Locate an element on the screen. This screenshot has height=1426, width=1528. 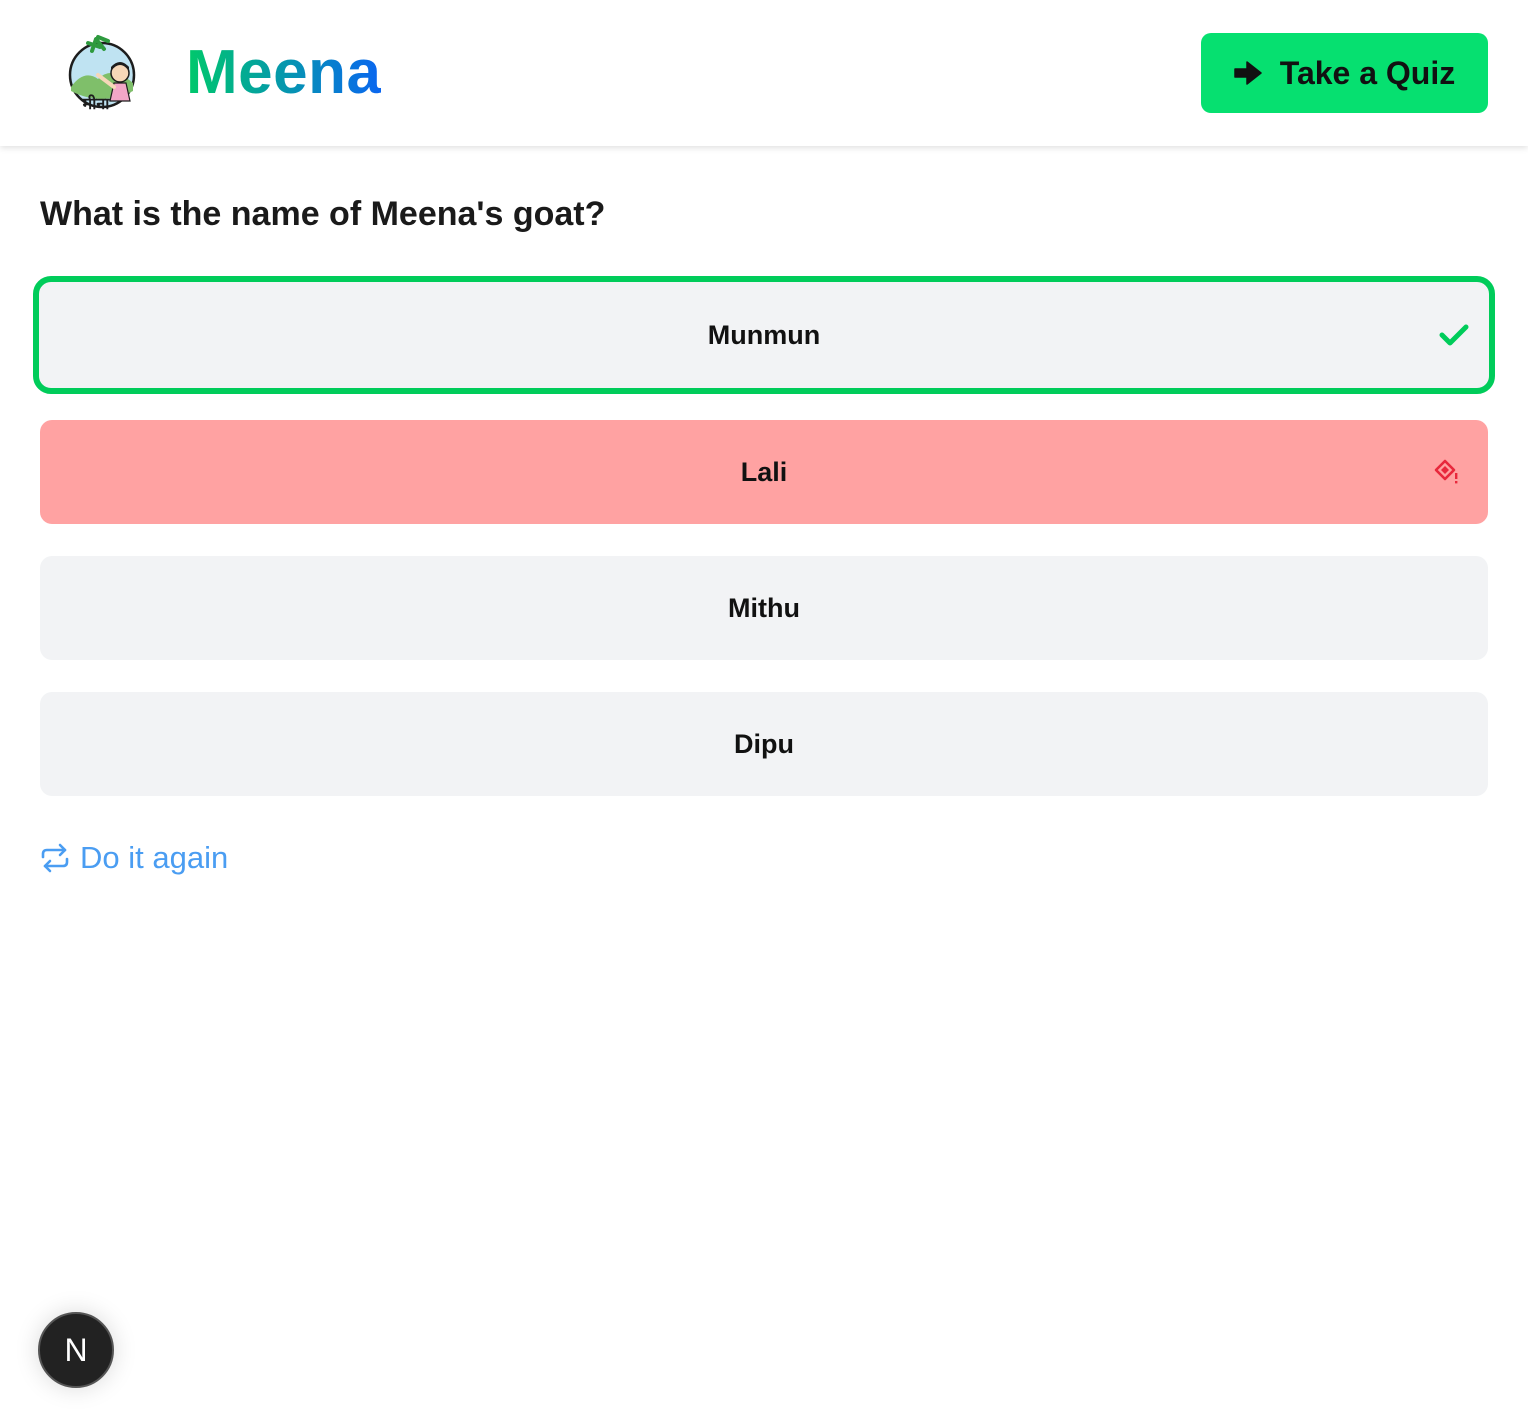
logo-text: मीना is located at coordinates (96, 103).